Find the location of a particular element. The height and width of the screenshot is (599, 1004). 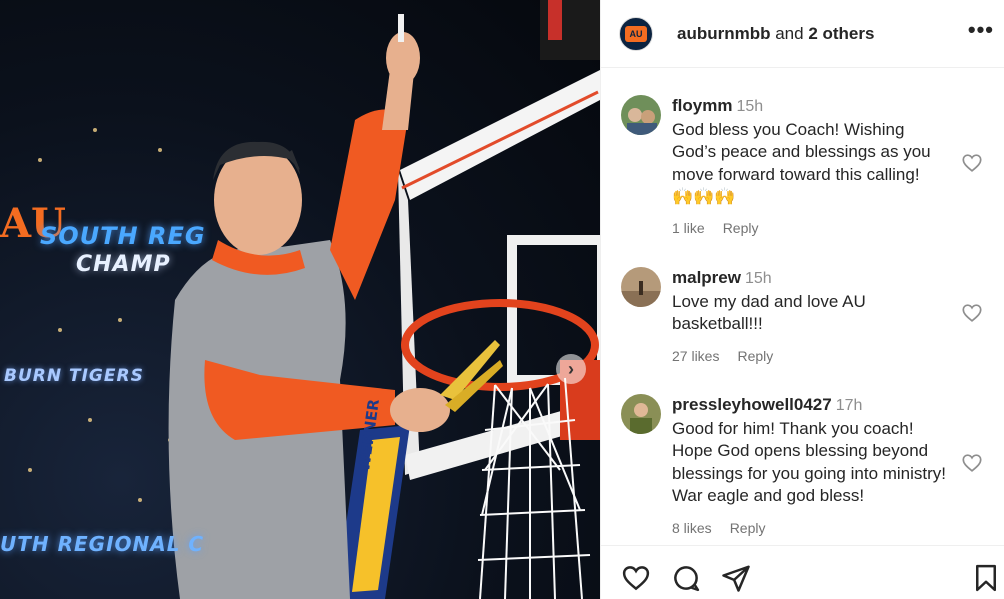

comment-username: malprew is located at coordinates (706, 277).